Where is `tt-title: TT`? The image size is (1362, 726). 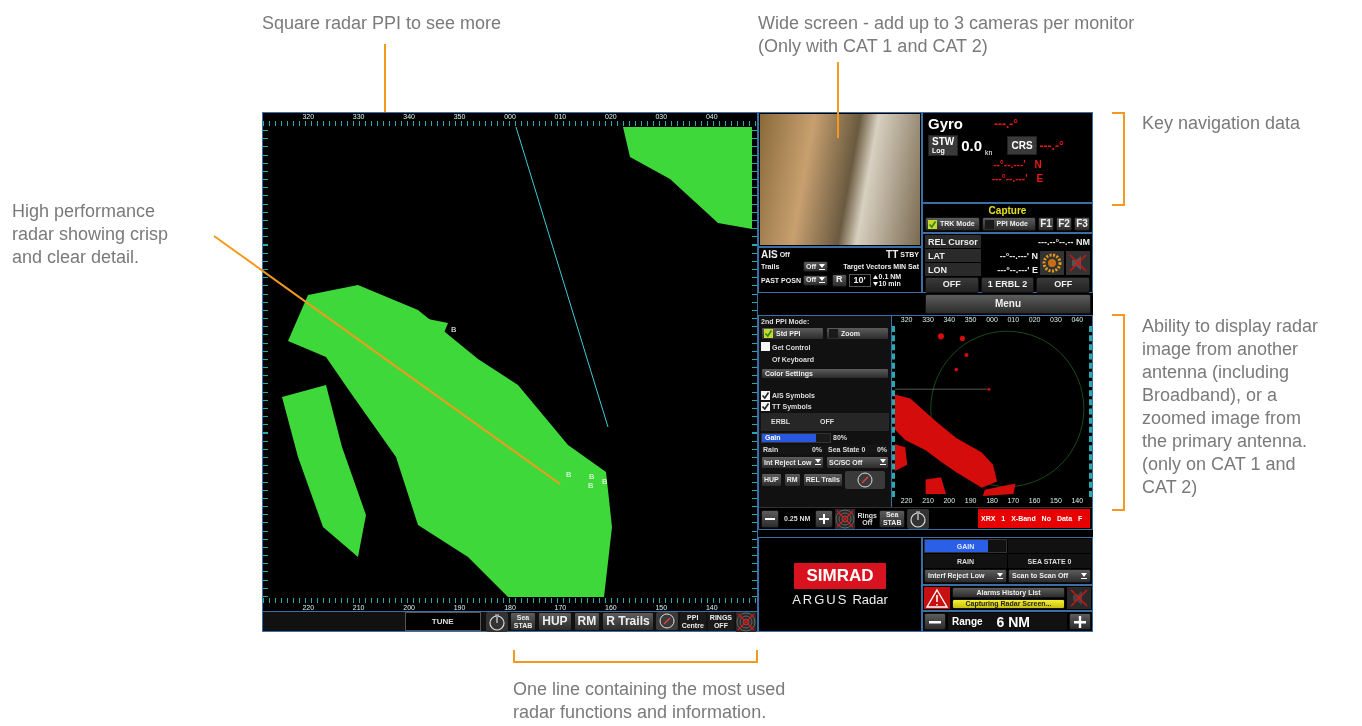 tt-title: TT is located at coordinates (892, 254).